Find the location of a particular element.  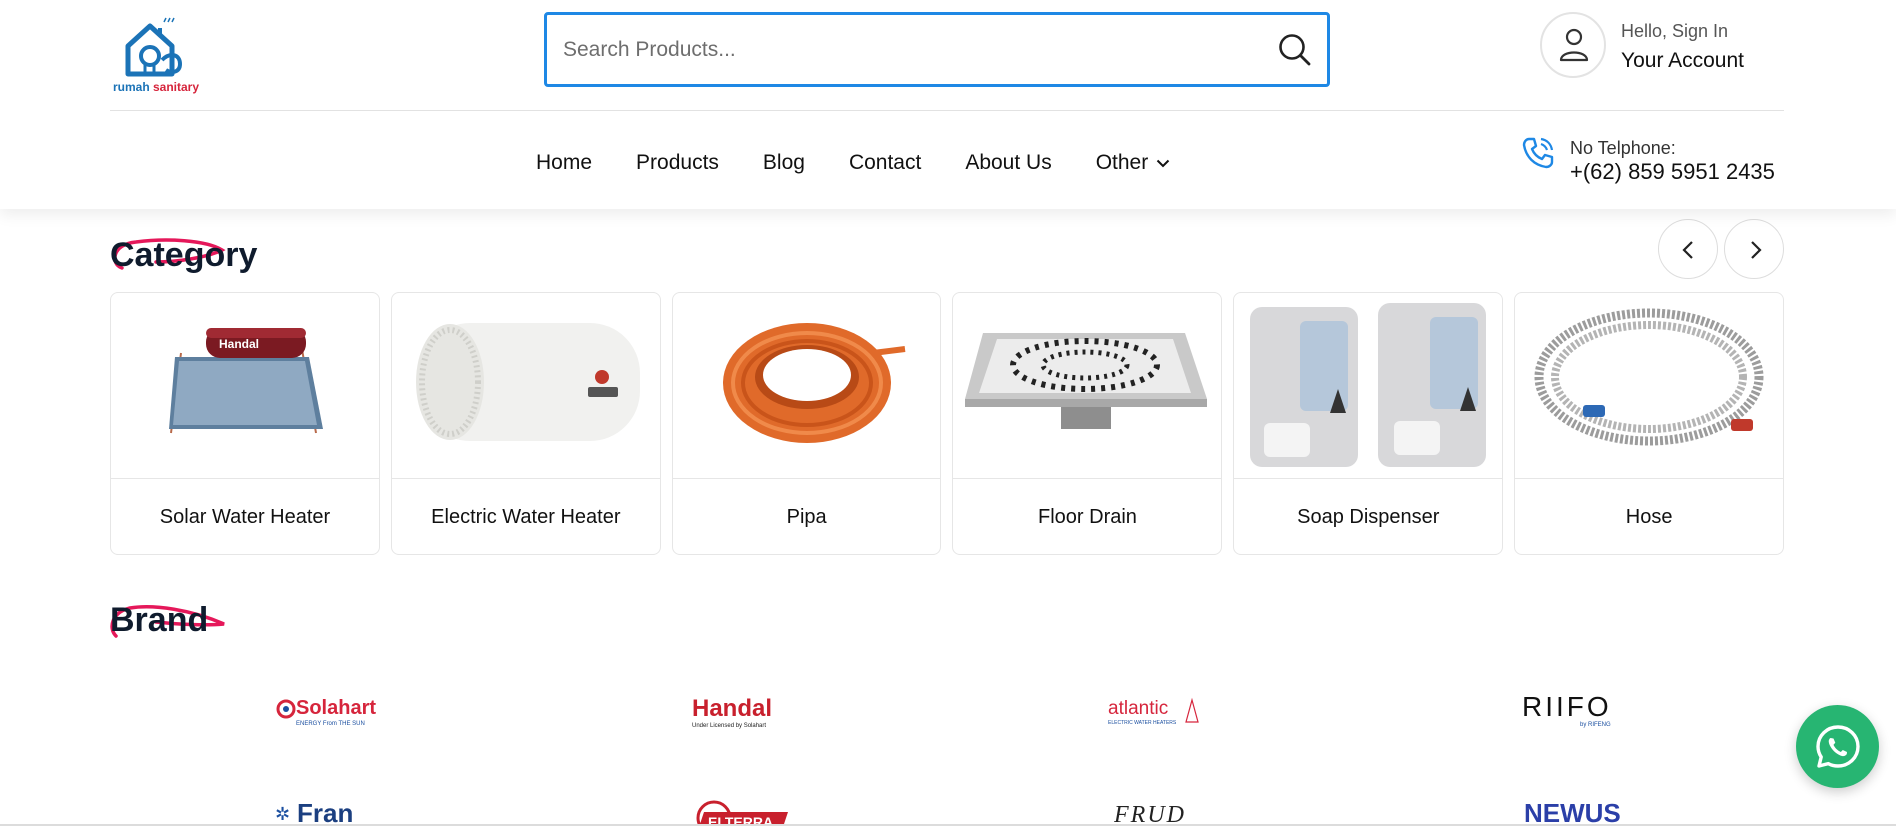

avatar is located at coordinates (1573, 45).